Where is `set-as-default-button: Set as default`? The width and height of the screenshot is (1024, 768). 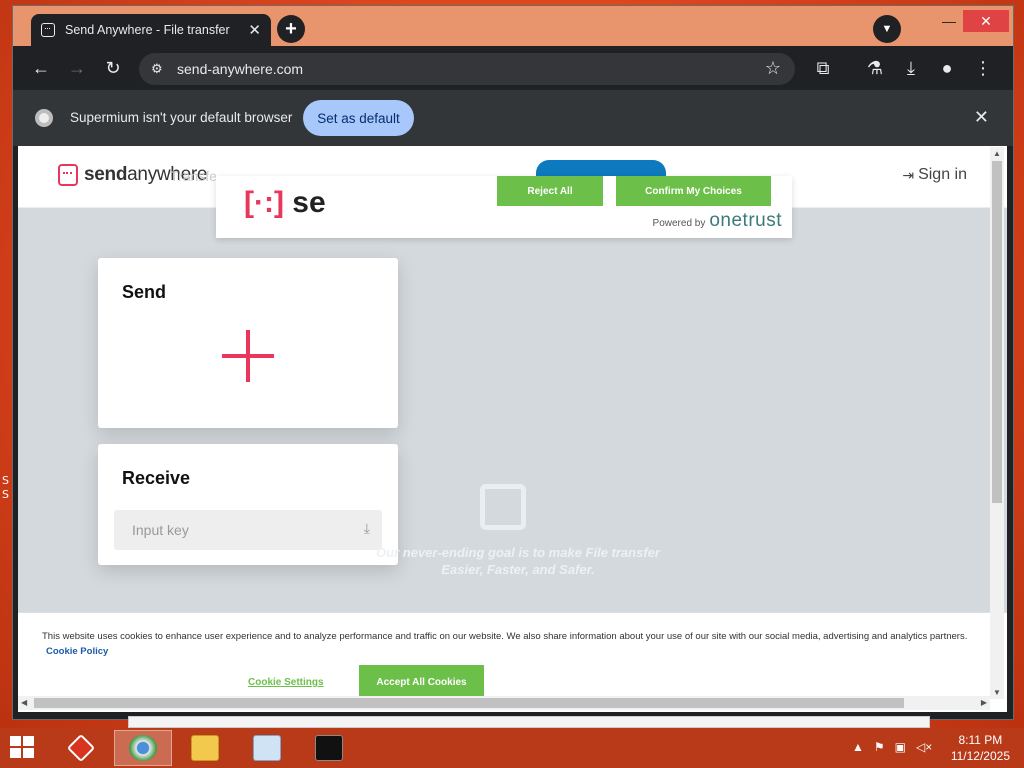
set-as-default-button: Set as default is located at coordinates (358, 118).